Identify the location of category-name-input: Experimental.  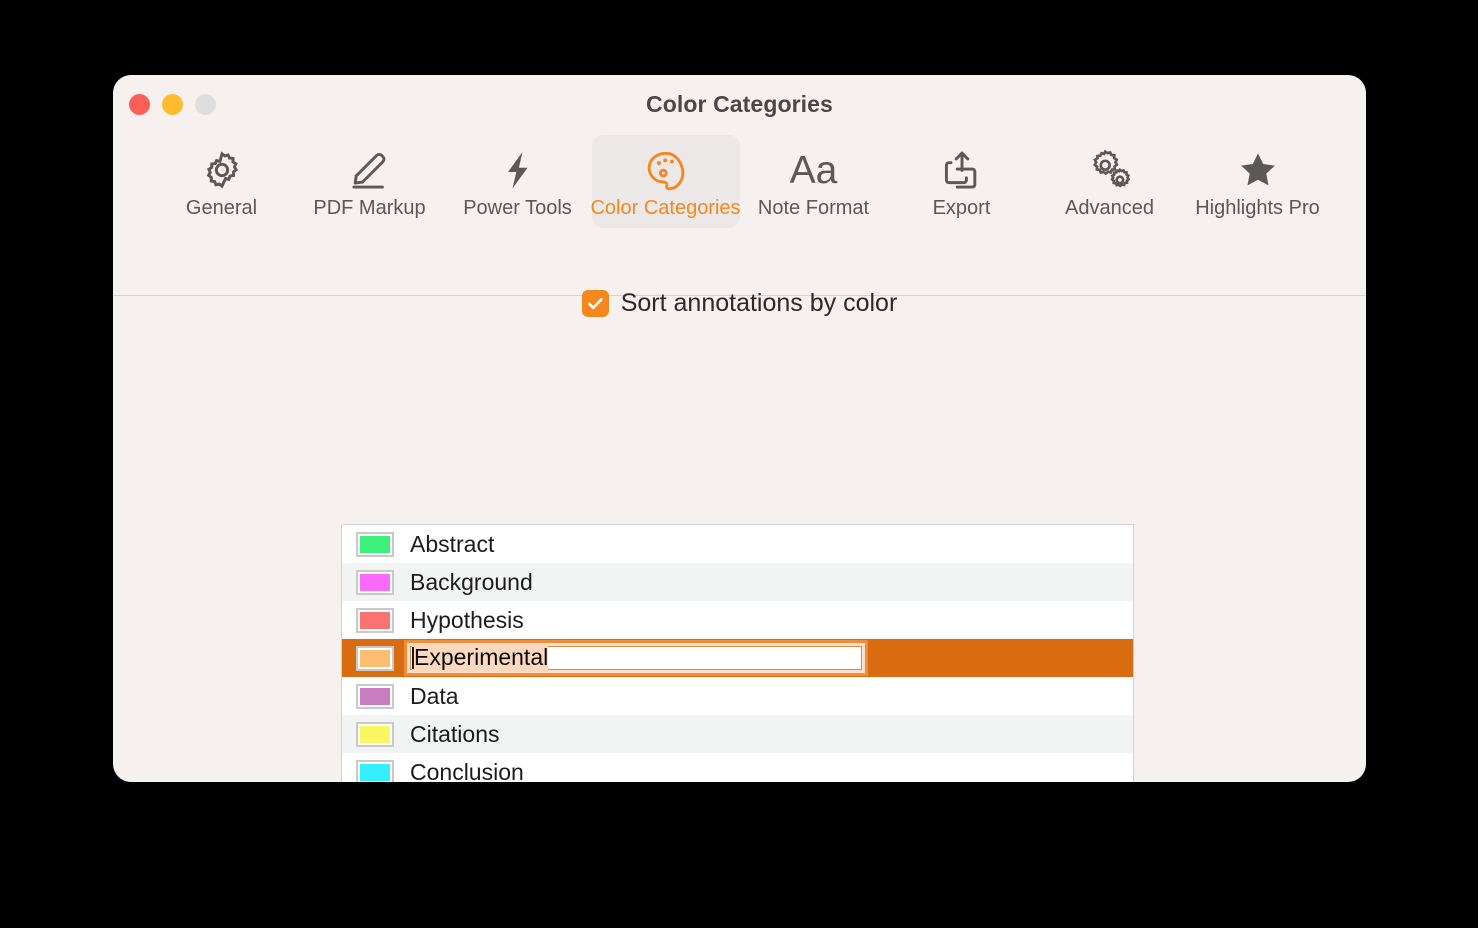
(636, 658).